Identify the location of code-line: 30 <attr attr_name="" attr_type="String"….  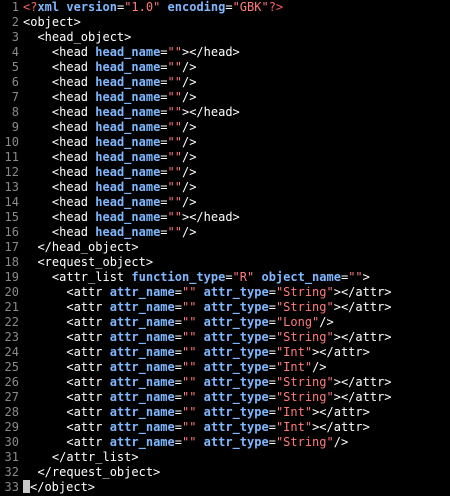
(225, 442).